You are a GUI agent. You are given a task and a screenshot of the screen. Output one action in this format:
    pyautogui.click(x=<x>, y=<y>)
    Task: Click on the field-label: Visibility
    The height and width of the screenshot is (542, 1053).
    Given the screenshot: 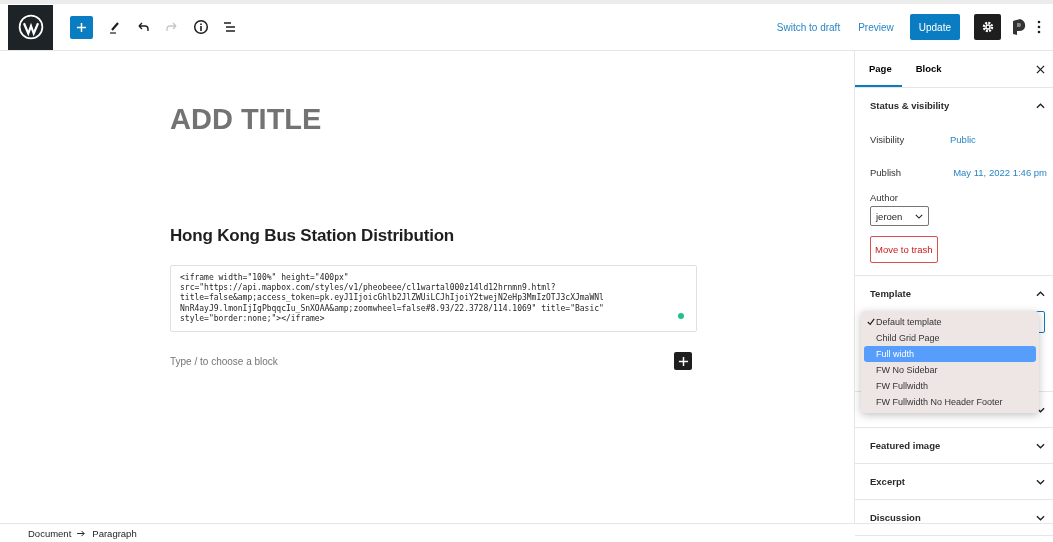 What is the action you would take?
    pyautogui.click(x=888, y=139)
    